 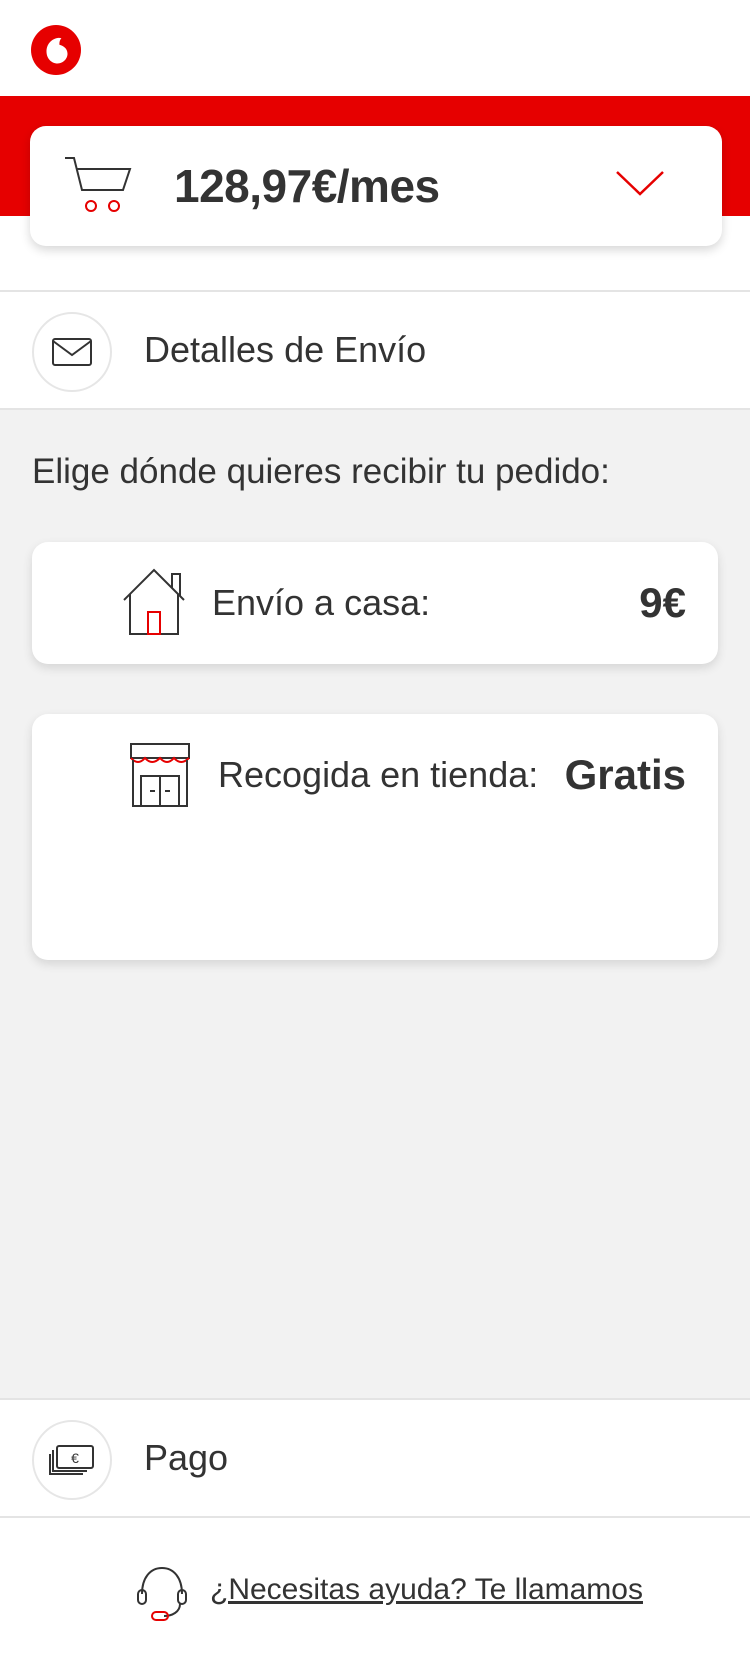 I want to click on store-icon, so click(x=160, y=777).